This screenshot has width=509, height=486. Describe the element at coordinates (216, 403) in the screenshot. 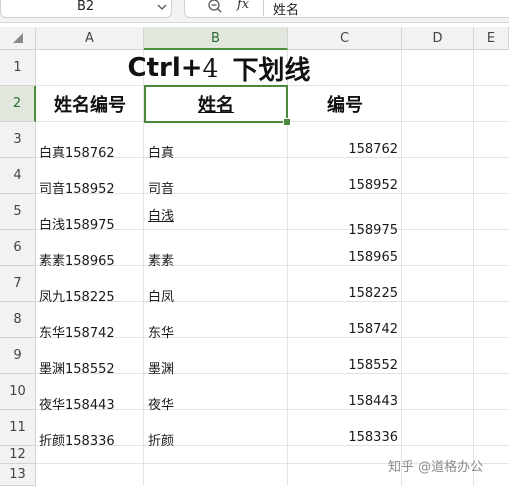

I see `cell-name: 夜华` at that location.